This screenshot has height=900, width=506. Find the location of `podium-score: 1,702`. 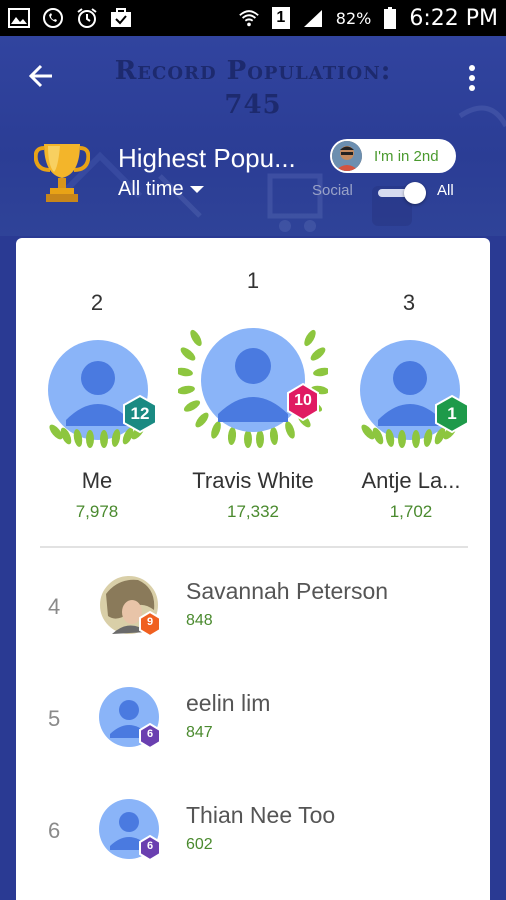

podium-score: 1,702 is located at coordinates (411, 511).